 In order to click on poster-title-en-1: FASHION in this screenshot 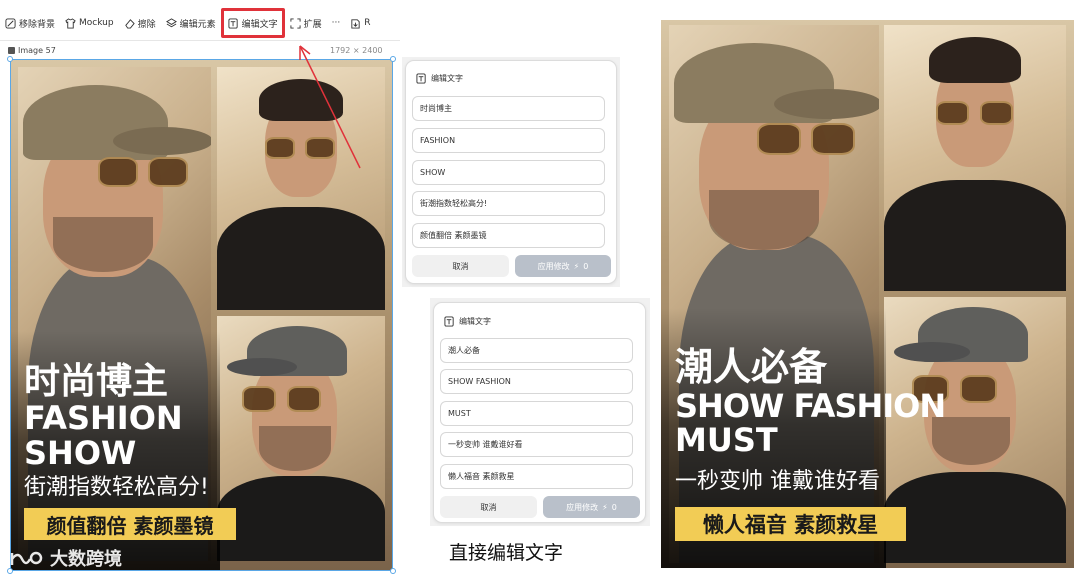, I will do `click(103, 418)`.